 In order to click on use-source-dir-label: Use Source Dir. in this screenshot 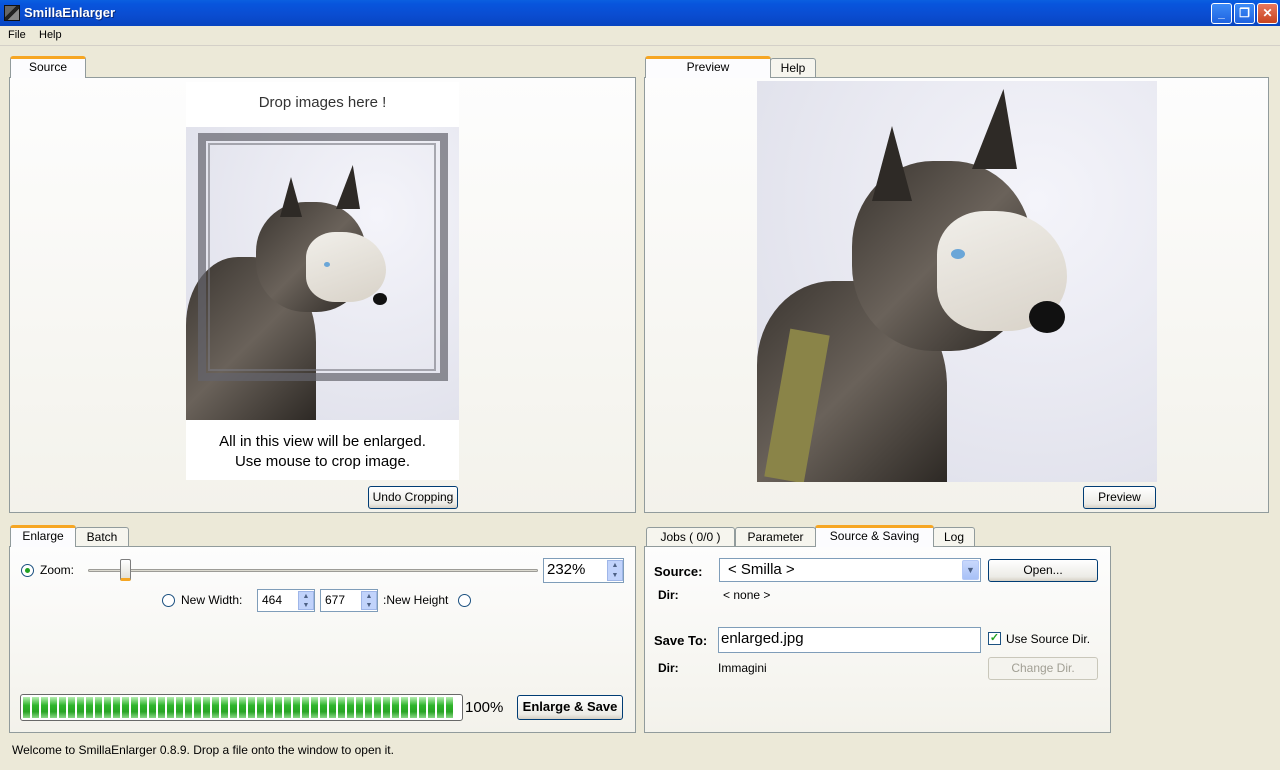, I will do `click(1048, 639)`.